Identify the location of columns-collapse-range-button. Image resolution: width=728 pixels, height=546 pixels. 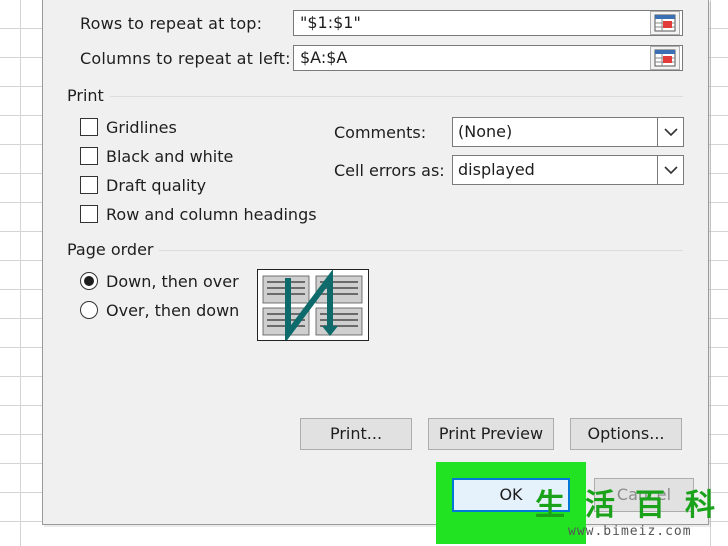
(665, 58).